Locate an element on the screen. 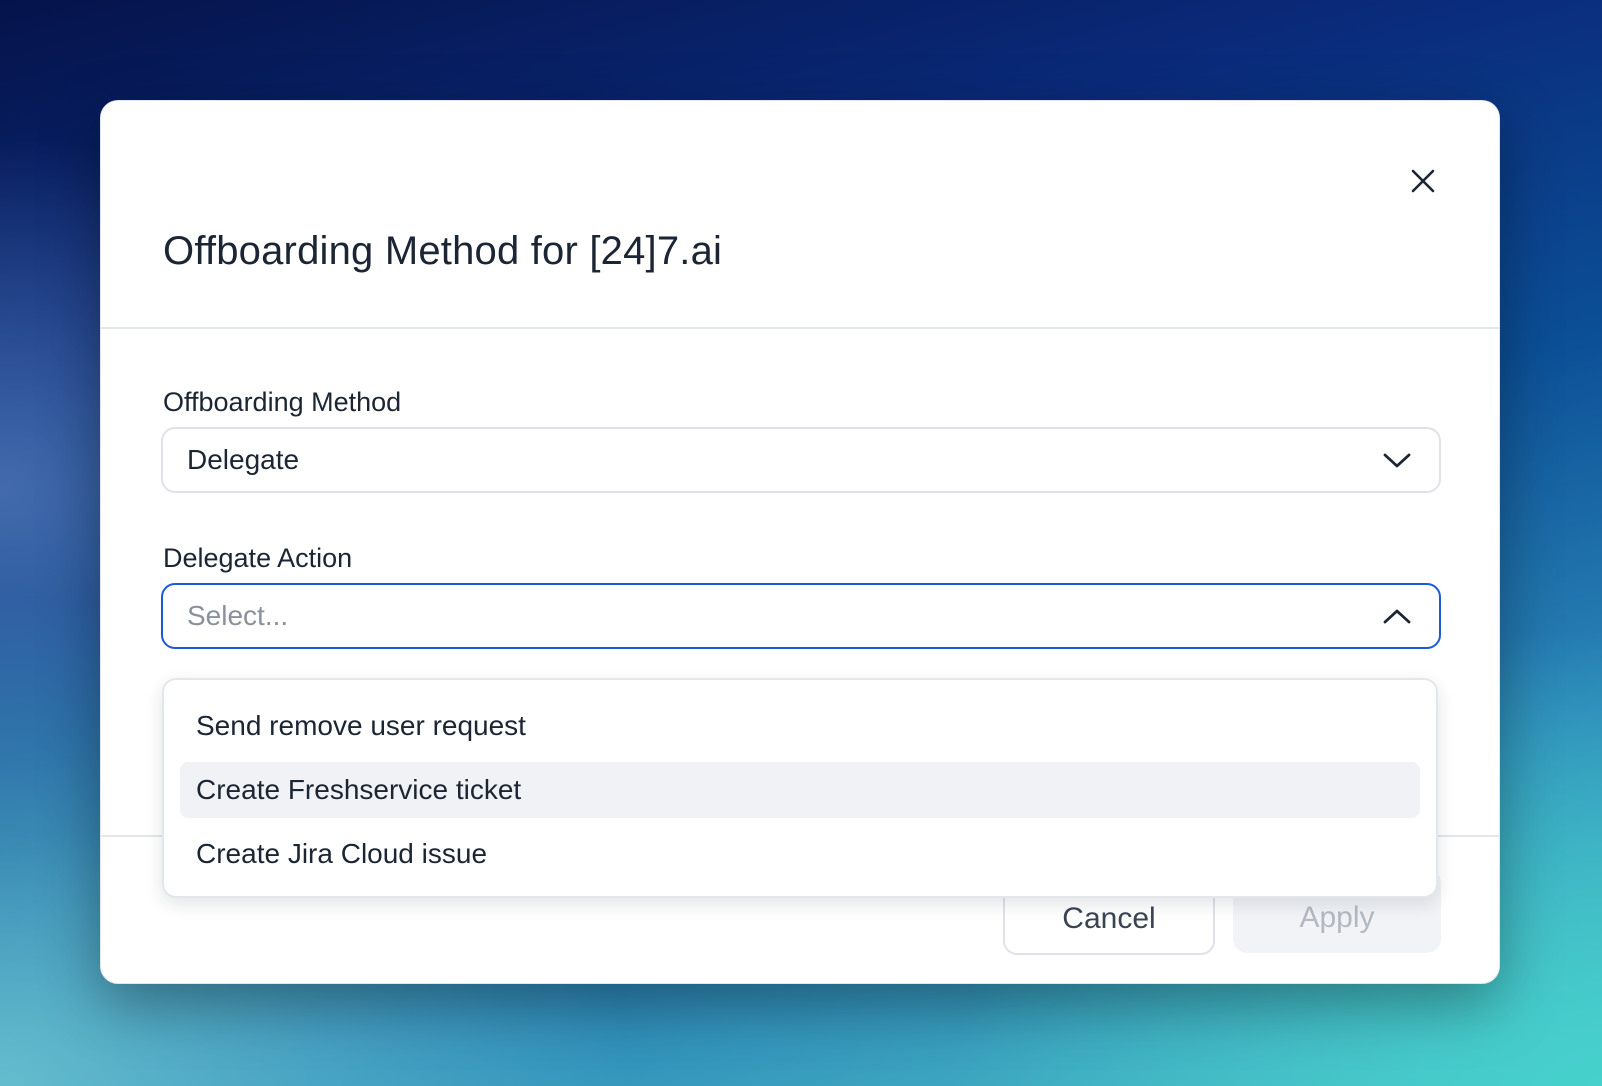 The width and height of the screenshot is (1602, 1086). offboarding-method-value: Delegate is located at coordinates (243, 459).